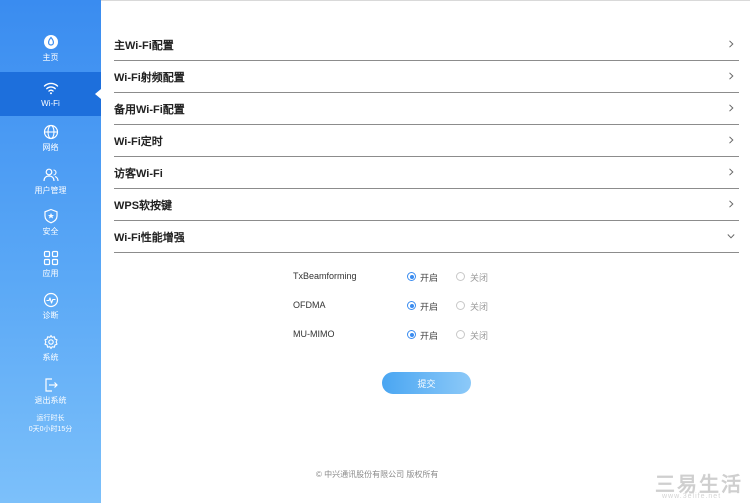 The height and width of the screenshot is (503, 750). I want to click on nav-item-user-management: 用户管理, so click(50, 181).